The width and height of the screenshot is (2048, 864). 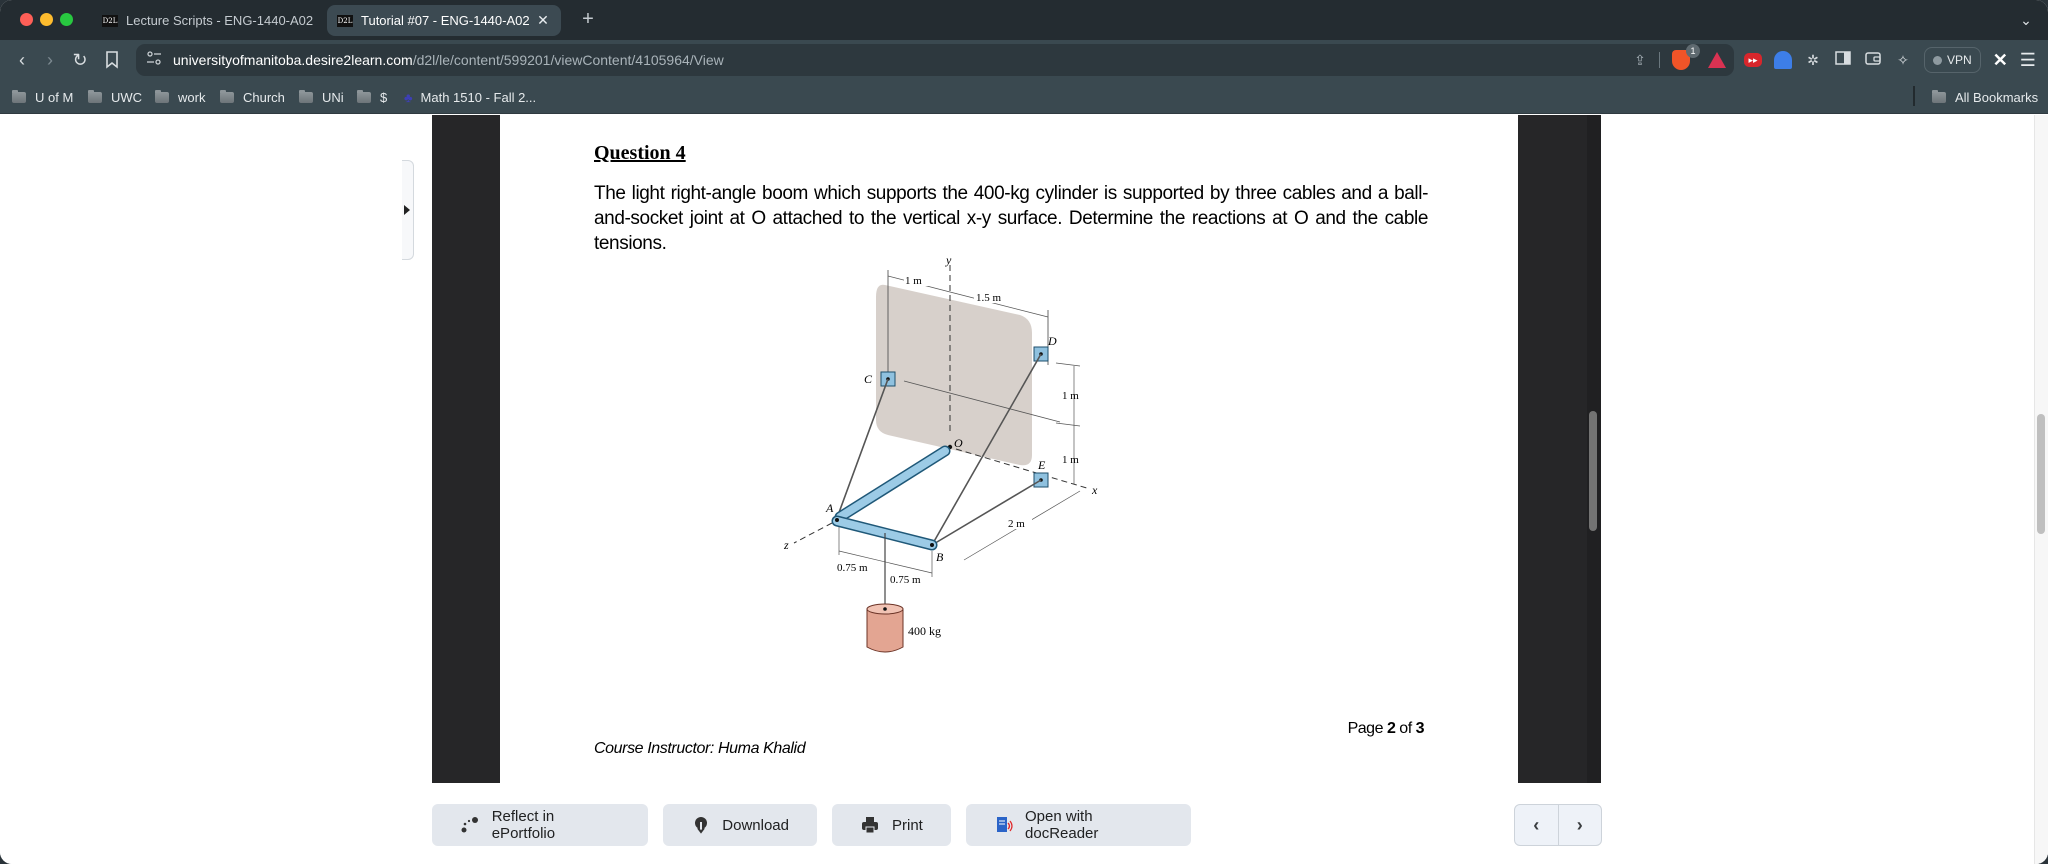 What do you see at coordinates (543, 20) in the screenshot?
I see `close-tab-icon: ✕` at bounding box center [543, 20].